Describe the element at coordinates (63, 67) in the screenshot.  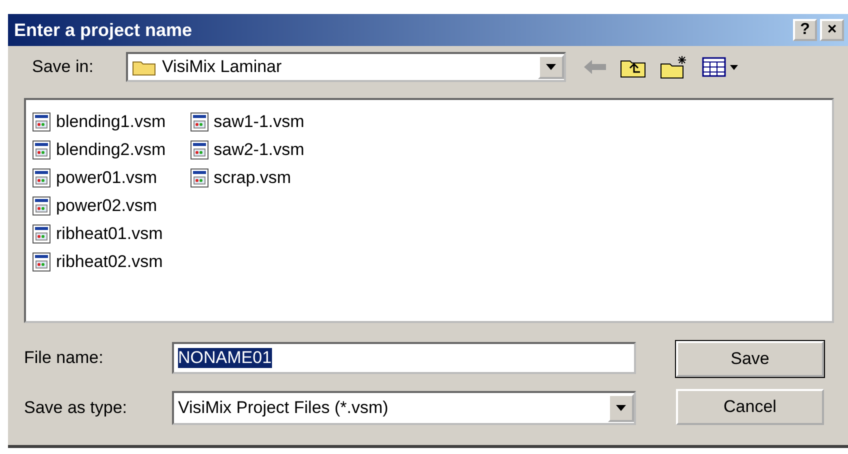
I see `save-in-label: Save in:` at that location.